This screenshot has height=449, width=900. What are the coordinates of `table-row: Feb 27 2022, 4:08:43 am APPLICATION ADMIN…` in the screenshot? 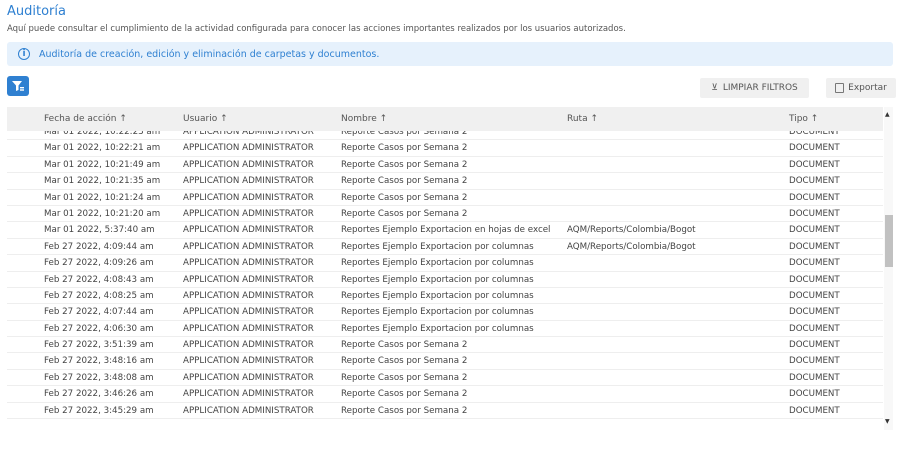 It's located at (445, 280).